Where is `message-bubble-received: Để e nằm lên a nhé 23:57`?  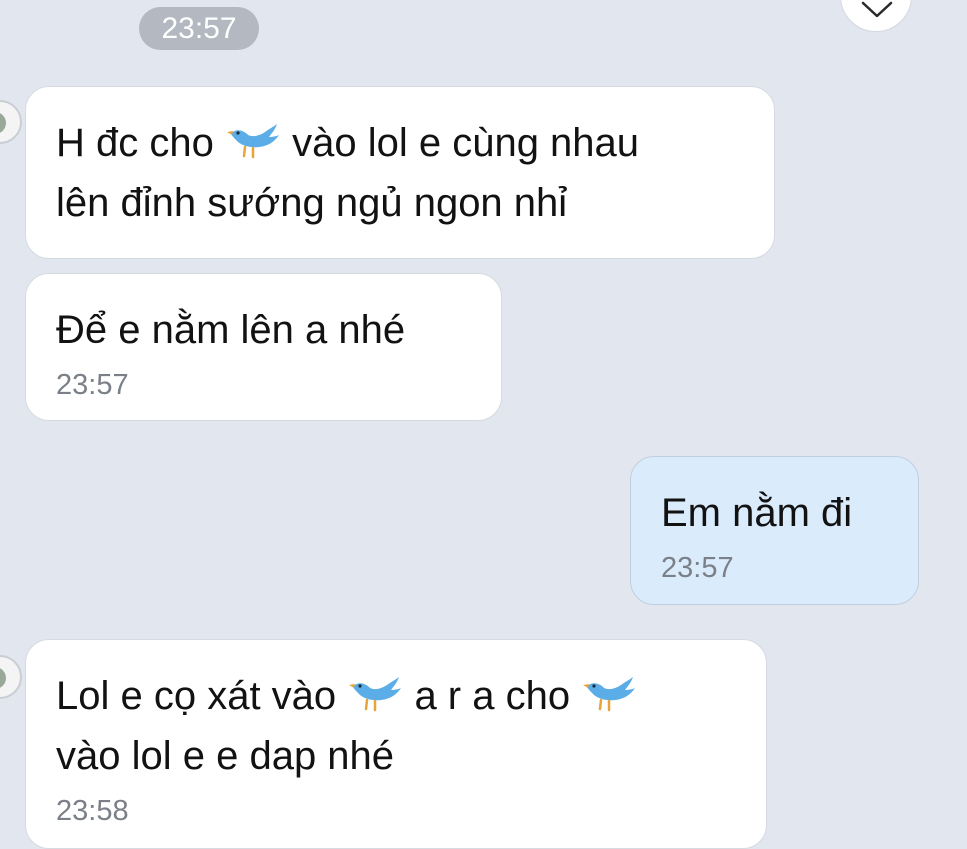
message-bubble-received: Để e nằm lên a nhé 23:57 is located at coordinates (263, 347).